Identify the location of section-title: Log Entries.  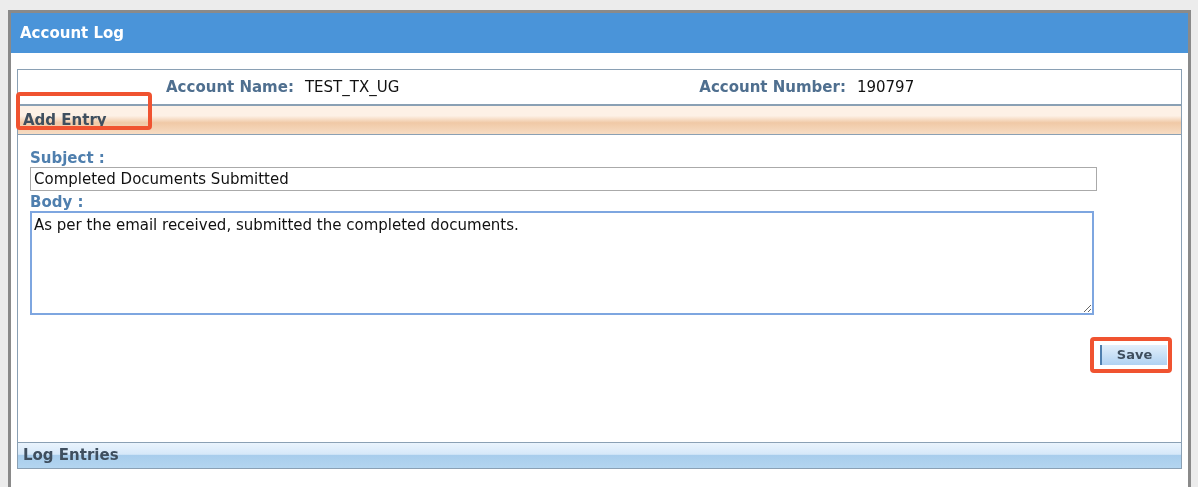
(71, 456).